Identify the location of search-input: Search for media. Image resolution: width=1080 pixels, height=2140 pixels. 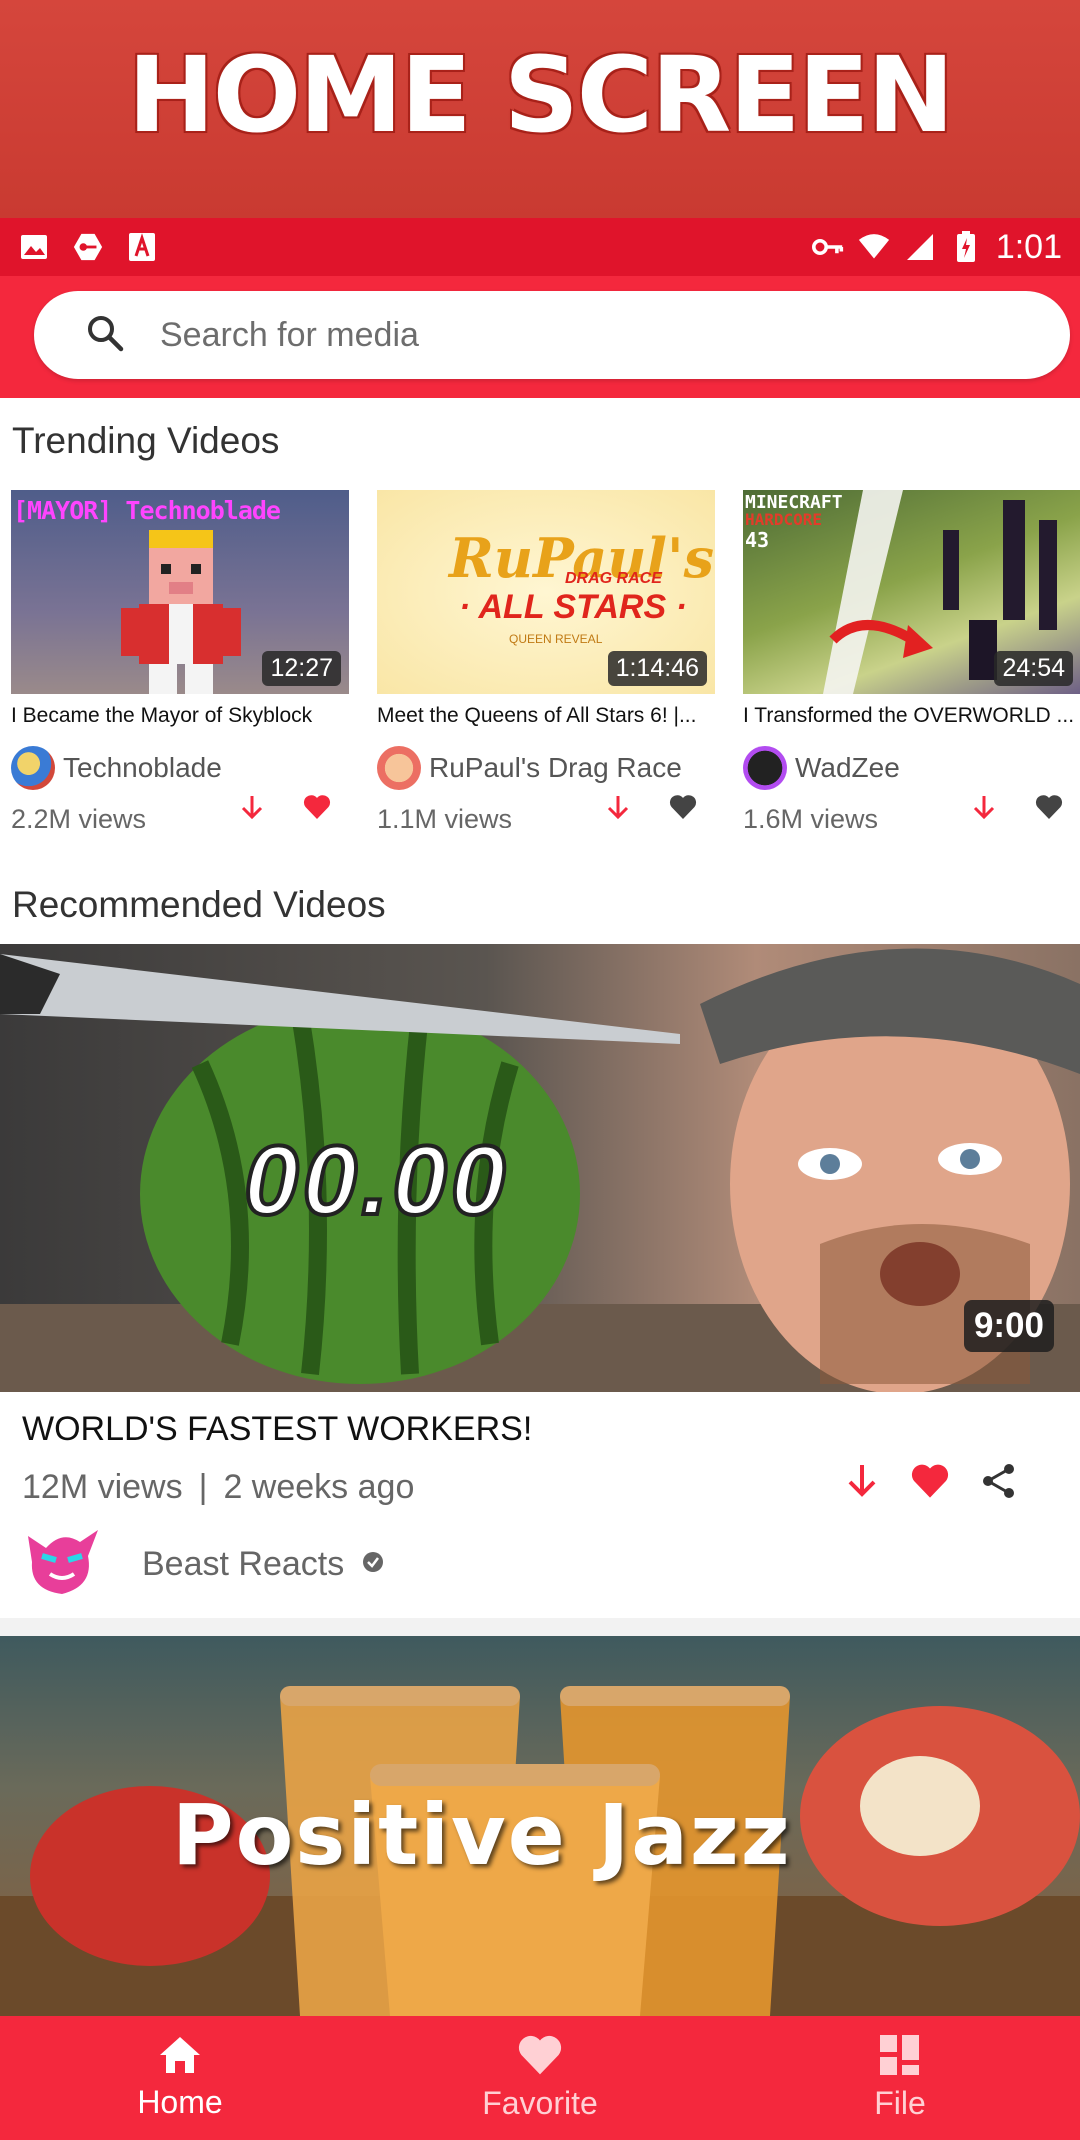
(552, 335).